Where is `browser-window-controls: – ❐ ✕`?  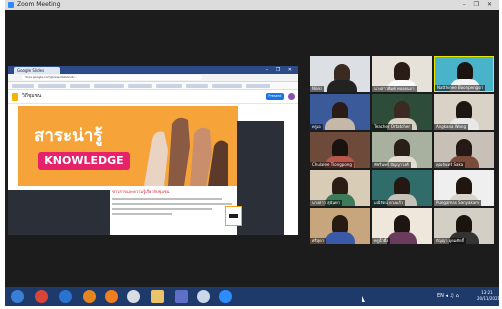
browser-window-controls: – ❐ ✕ is located at coordinates (280, 70).